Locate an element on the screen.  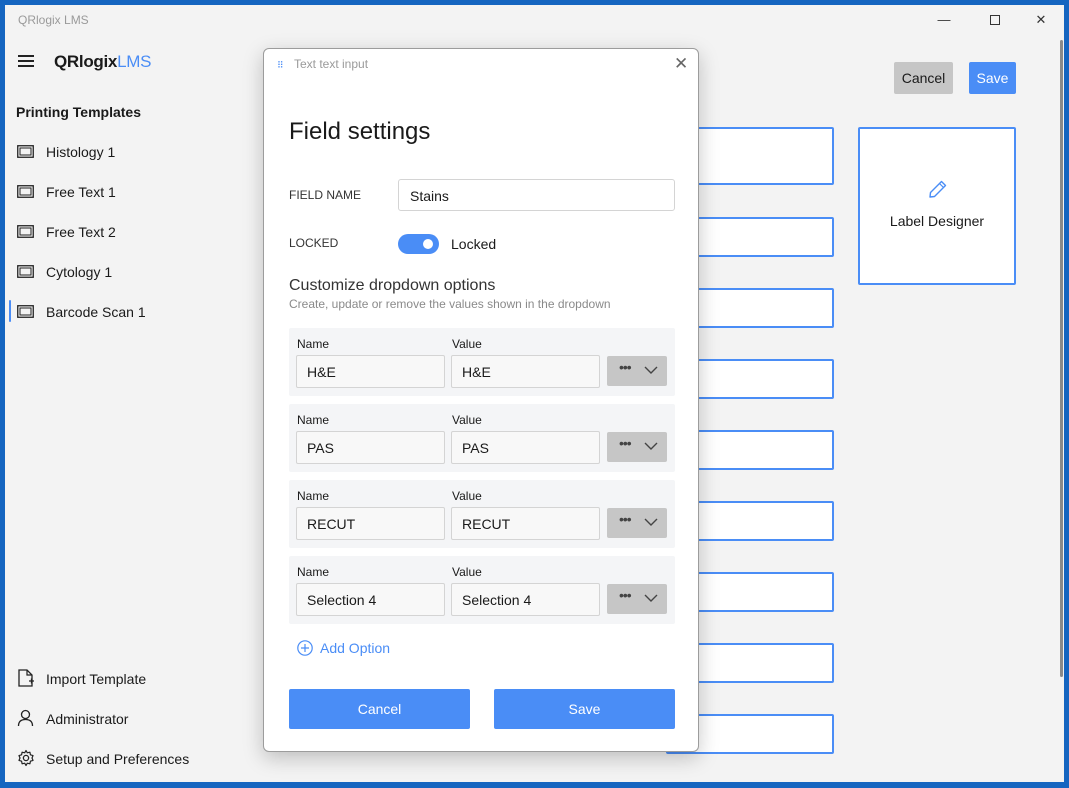
sidebar-item-free-text-1: Free Text 1 is located at coordinates (120, 192).